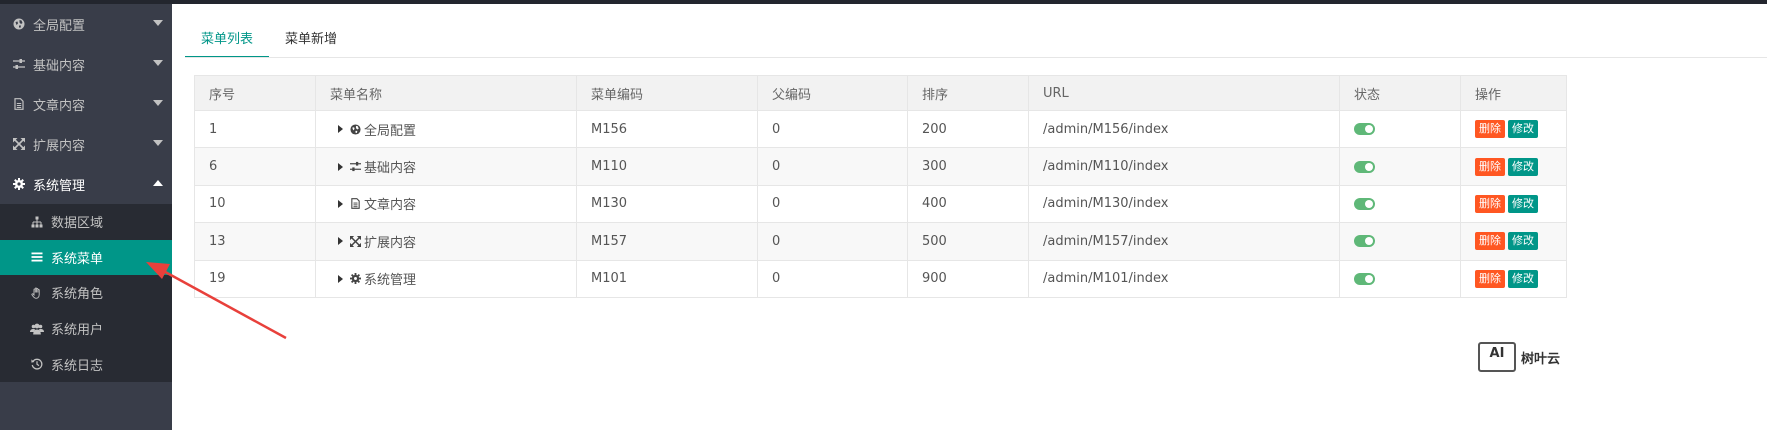 This screenshot has width=1767, height=430. I want to click on watermark-logo: AI, so click(1497, 357).